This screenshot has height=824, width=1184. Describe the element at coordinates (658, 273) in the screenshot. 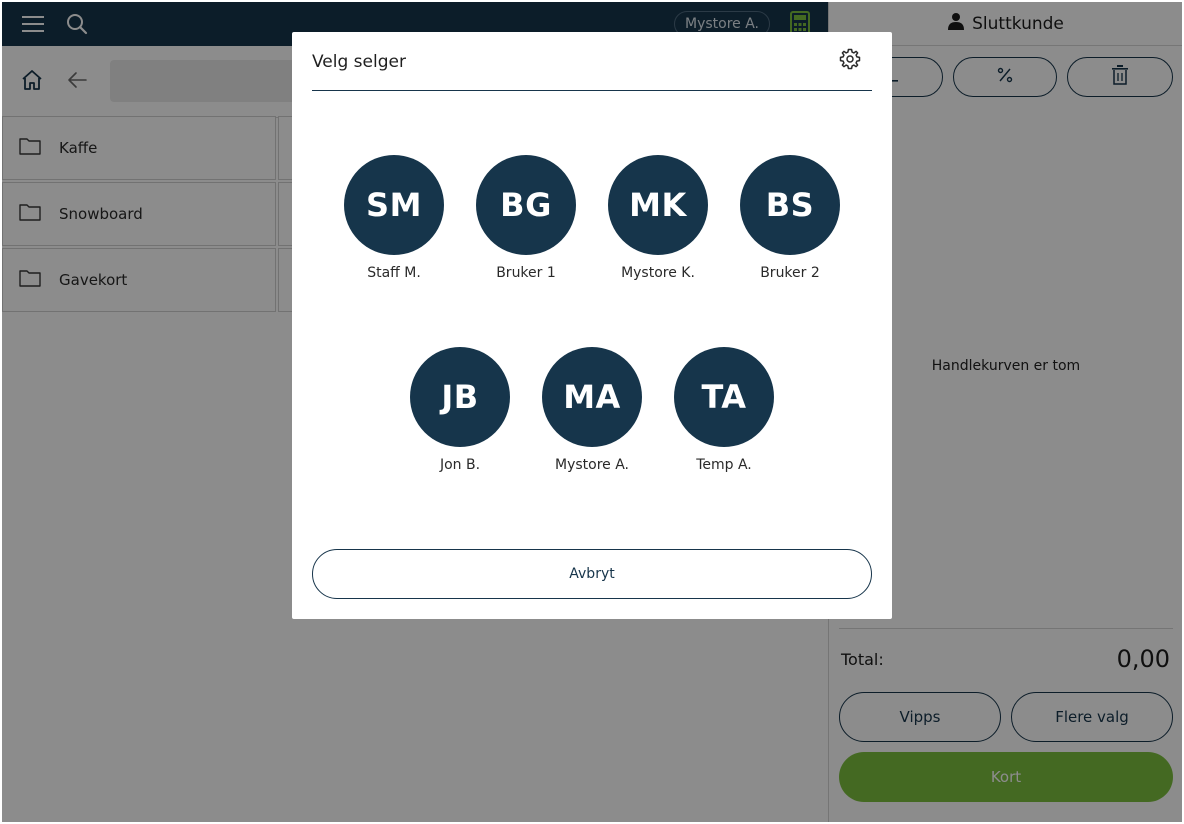

I see `seller-name: Mystore K.` at that location.